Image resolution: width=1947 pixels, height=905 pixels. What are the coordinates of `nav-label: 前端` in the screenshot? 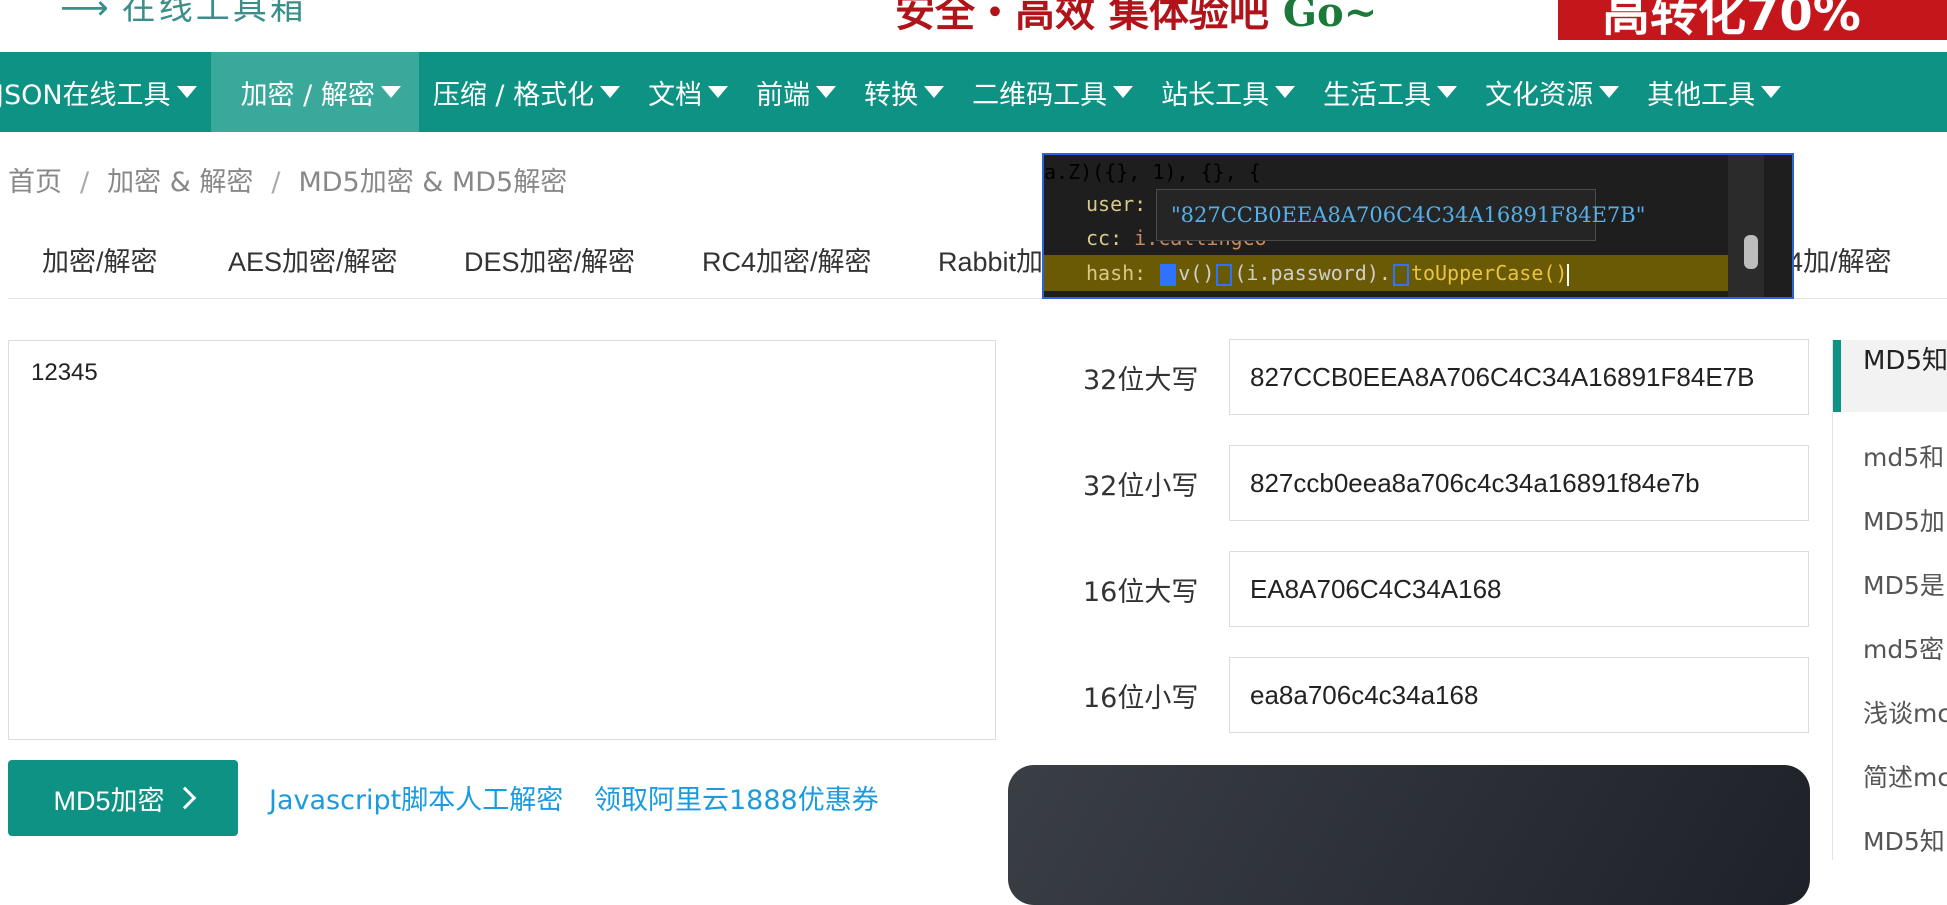 It's located at (783, 95).